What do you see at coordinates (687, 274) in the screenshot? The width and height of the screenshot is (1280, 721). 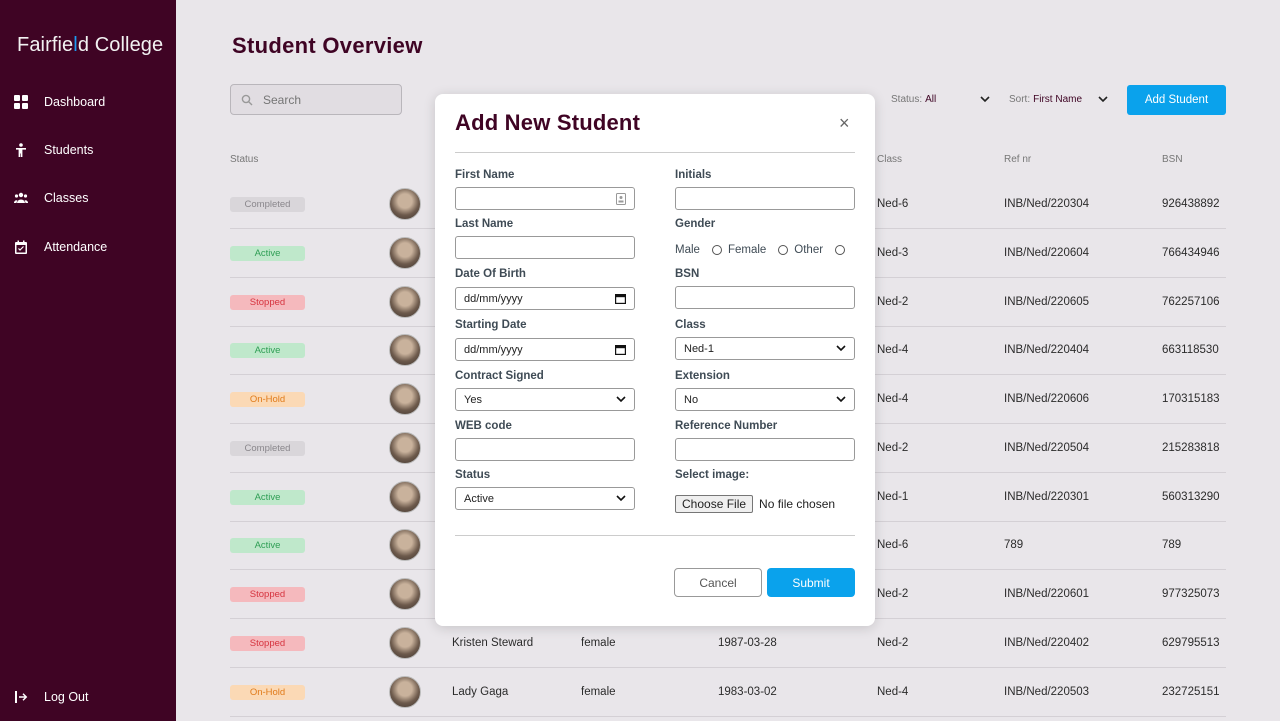 I see `bsn-label: BSN` at bounding box center [687, 274].